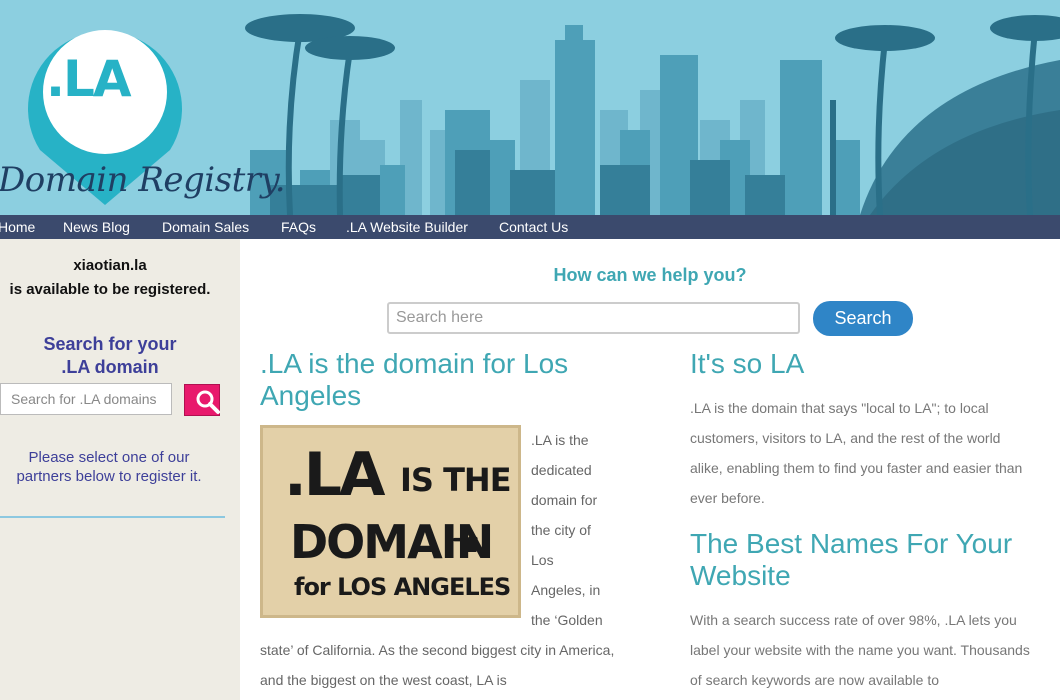 This screenshot has width=1060, height=700. I want to click on nav-domain-sales: Domain Sales, so click(205, 227).